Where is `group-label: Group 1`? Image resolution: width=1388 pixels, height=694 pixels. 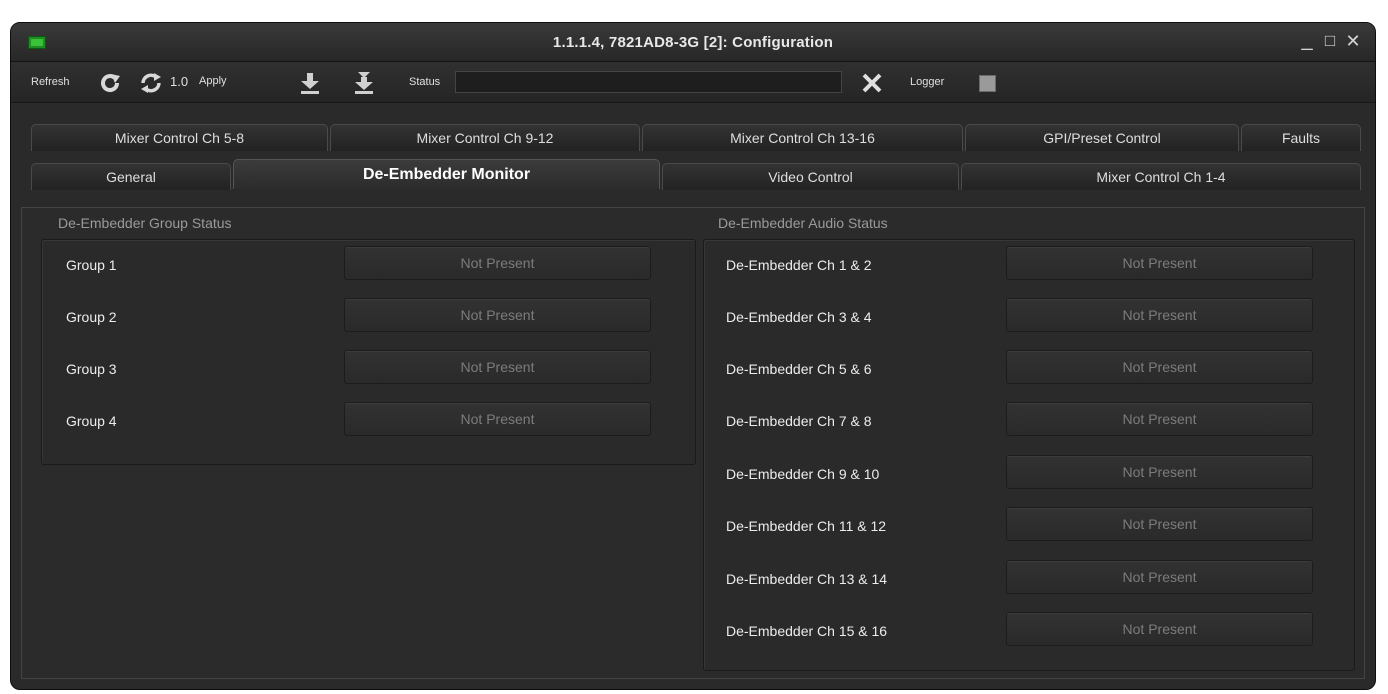
group-label: Group 1 is located at coordinates (91, 265).